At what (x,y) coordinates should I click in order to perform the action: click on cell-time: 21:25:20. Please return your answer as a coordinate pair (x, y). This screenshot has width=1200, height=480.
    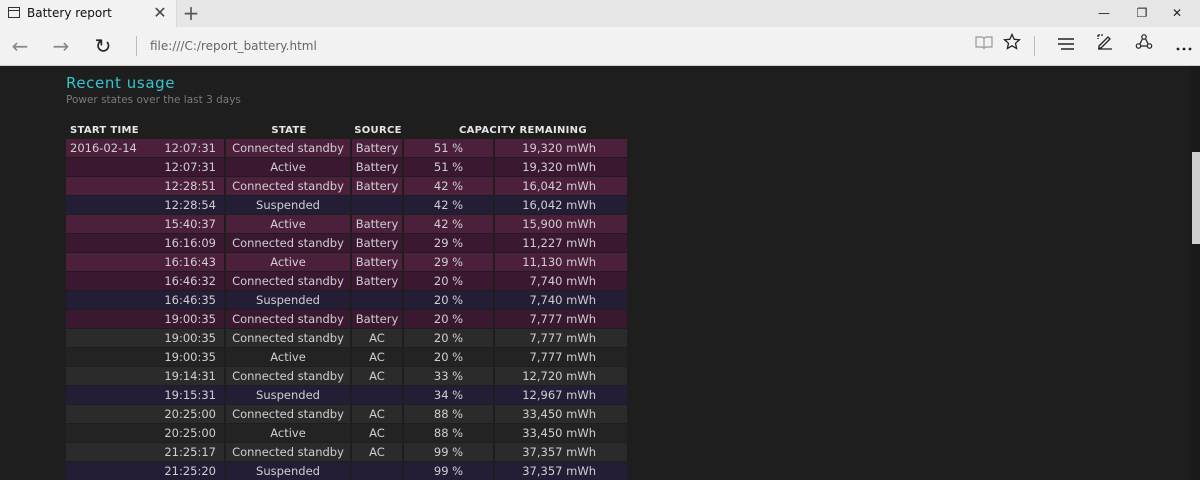
    Looking at the image, I should click on (190, 471).